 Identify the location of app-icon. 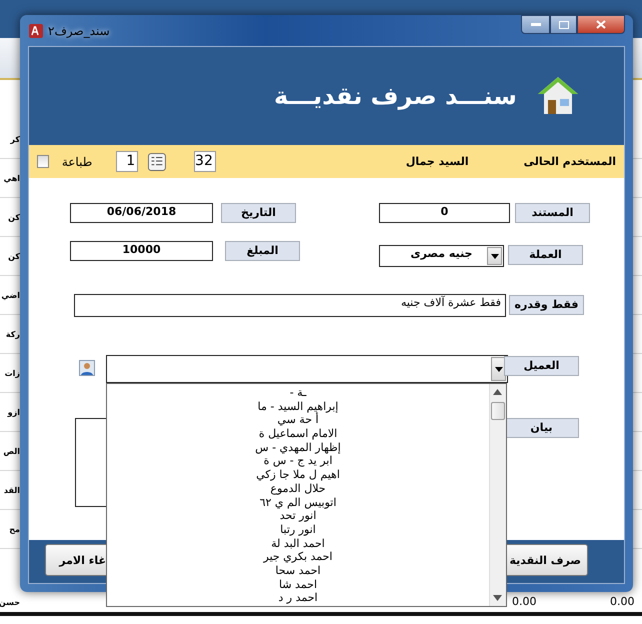
(36, 30).